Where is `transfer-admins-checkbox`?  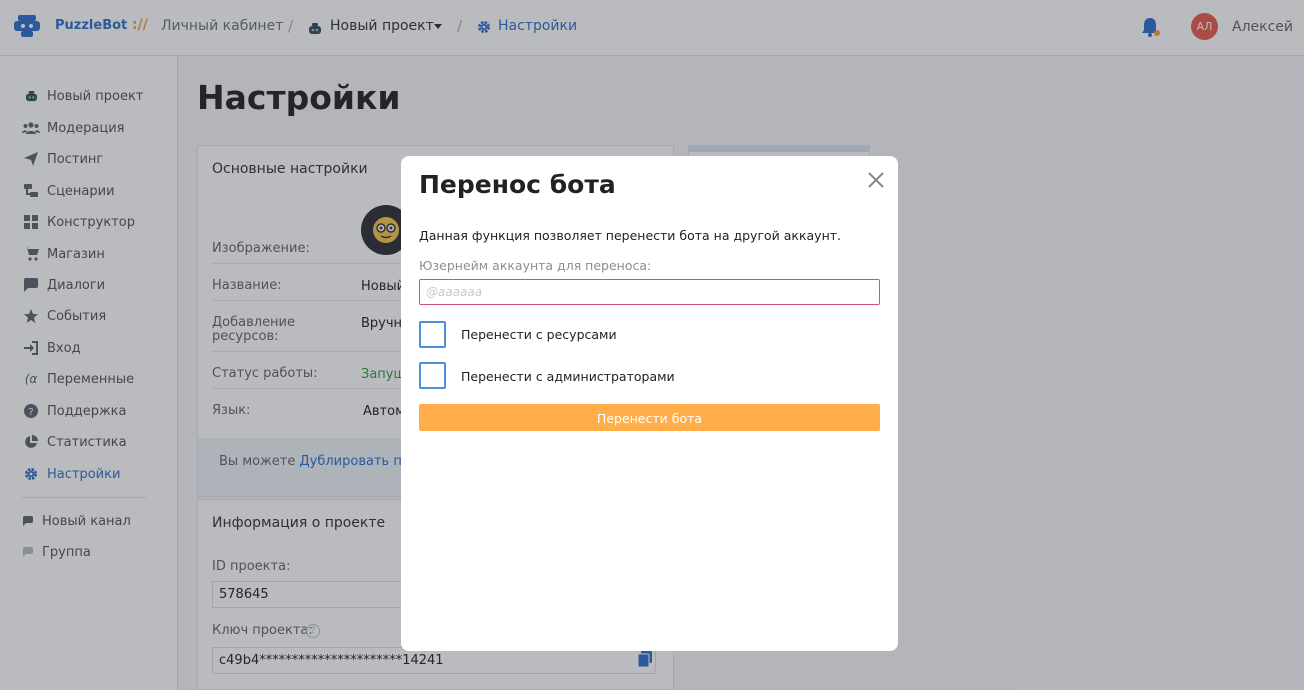
transfer-admins-checkbox is located at coordinates (432, 375).